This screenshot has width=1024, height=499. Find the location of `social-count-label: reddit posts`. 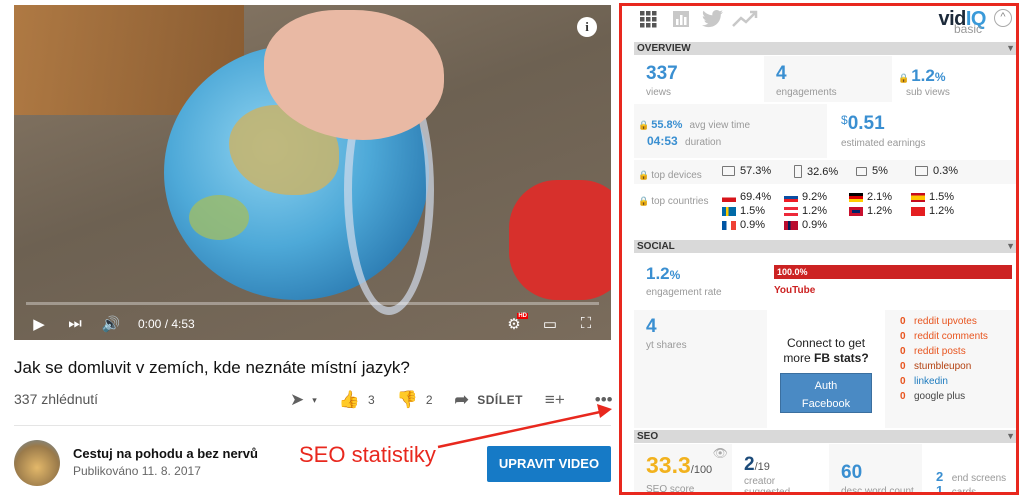

social-count-label: reddit posts is located at coordinates (940, 351).